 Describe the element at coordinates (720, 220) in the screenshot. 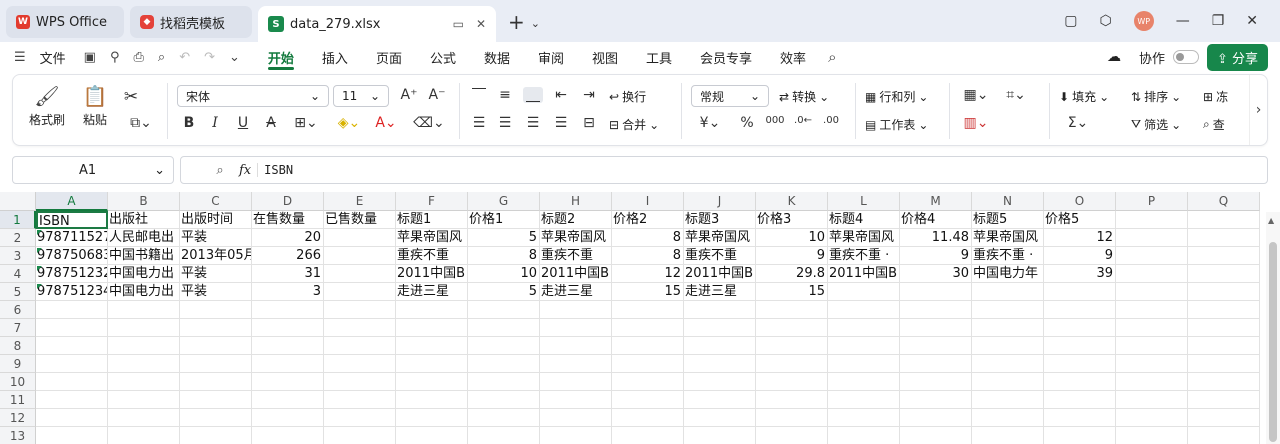

I see `cell-j1: 标题3` at that location.